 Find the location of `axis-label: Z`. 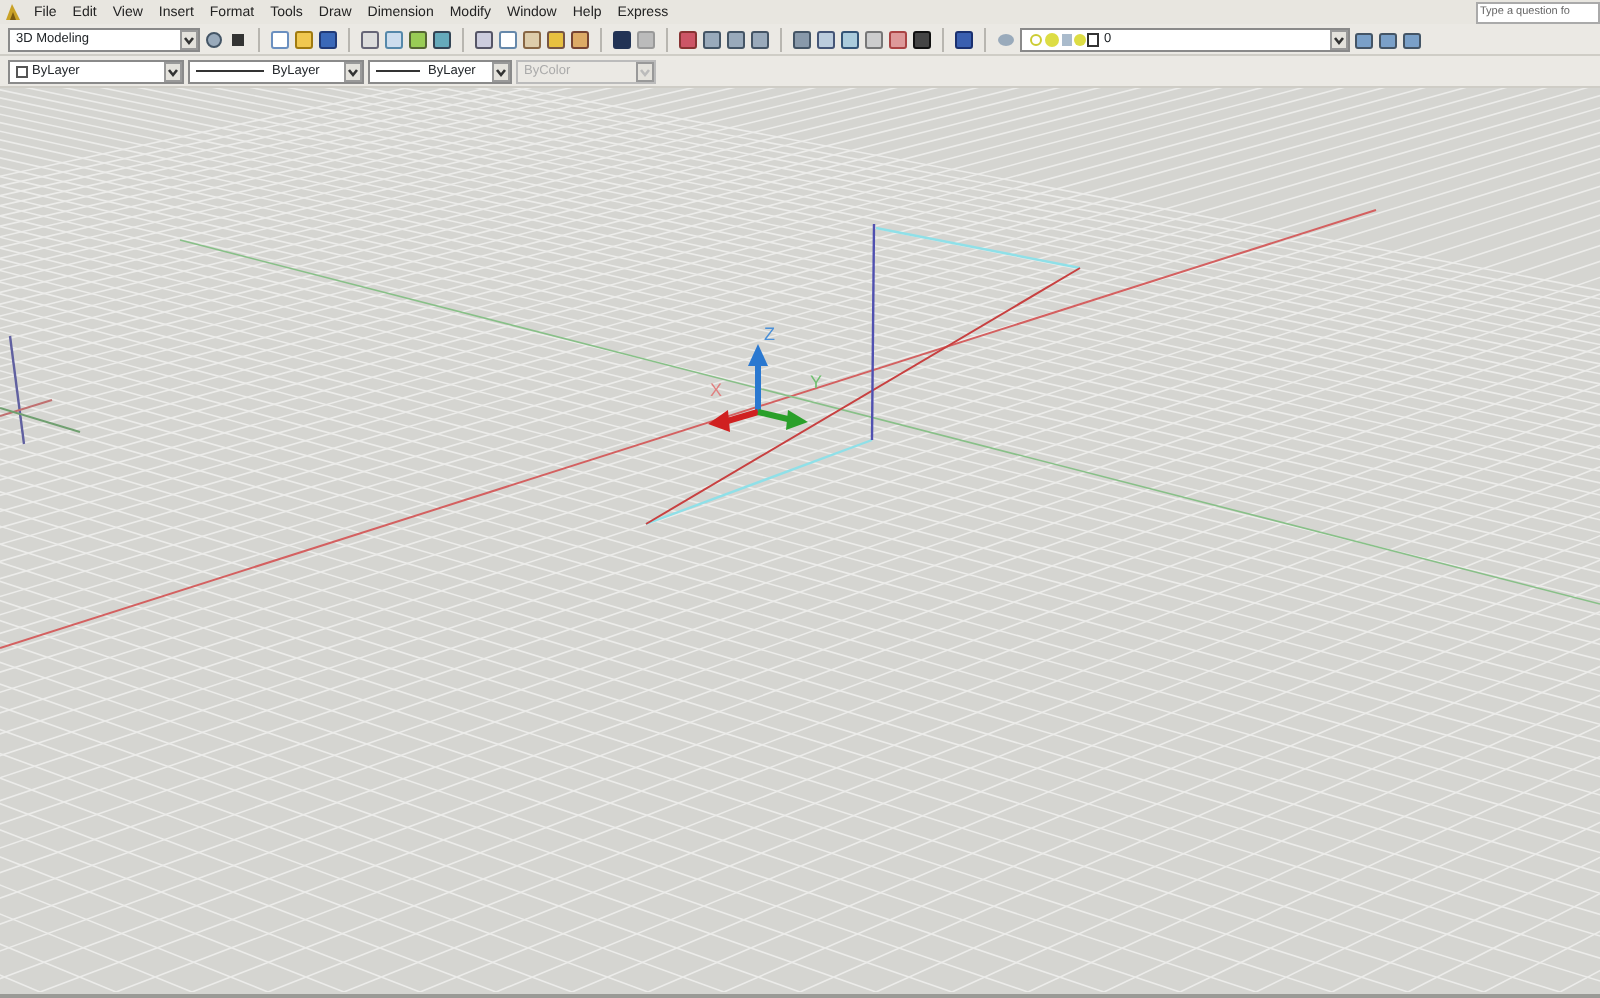

axis-label: Z is located at coordinates (769, 334).